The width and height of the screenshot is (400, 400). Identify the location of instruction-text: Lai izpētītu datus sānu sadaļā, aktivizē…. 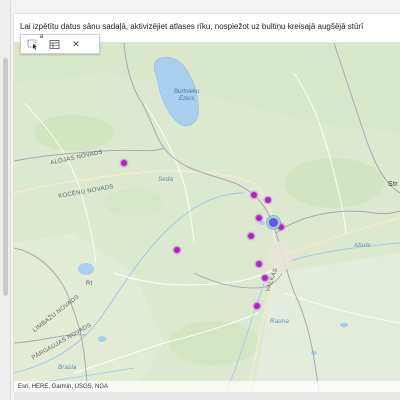
(192, 26).